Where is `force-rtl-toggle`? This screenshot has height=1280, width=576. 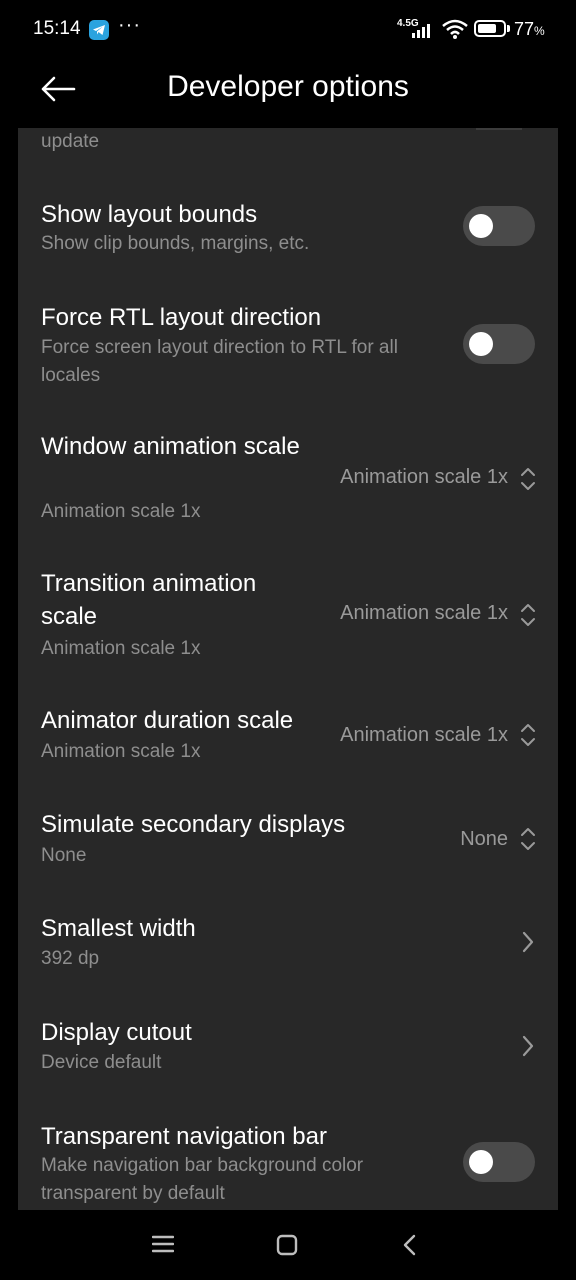
force-rtl-toggle is located at coordinates (499, 344).